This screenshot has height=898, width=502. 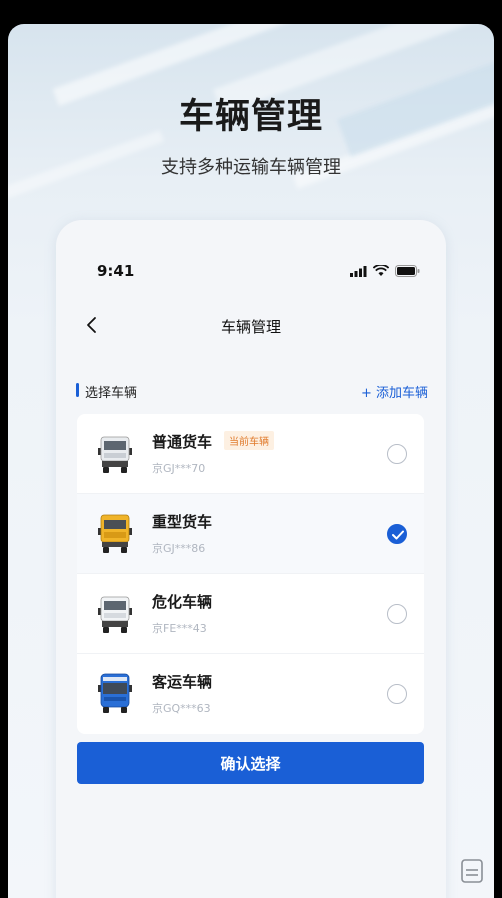 What do you see at coordinates (182, 602) in the screenshot?
I see `vehicle-name: 危化车辆` at bounding box center [182, 602].